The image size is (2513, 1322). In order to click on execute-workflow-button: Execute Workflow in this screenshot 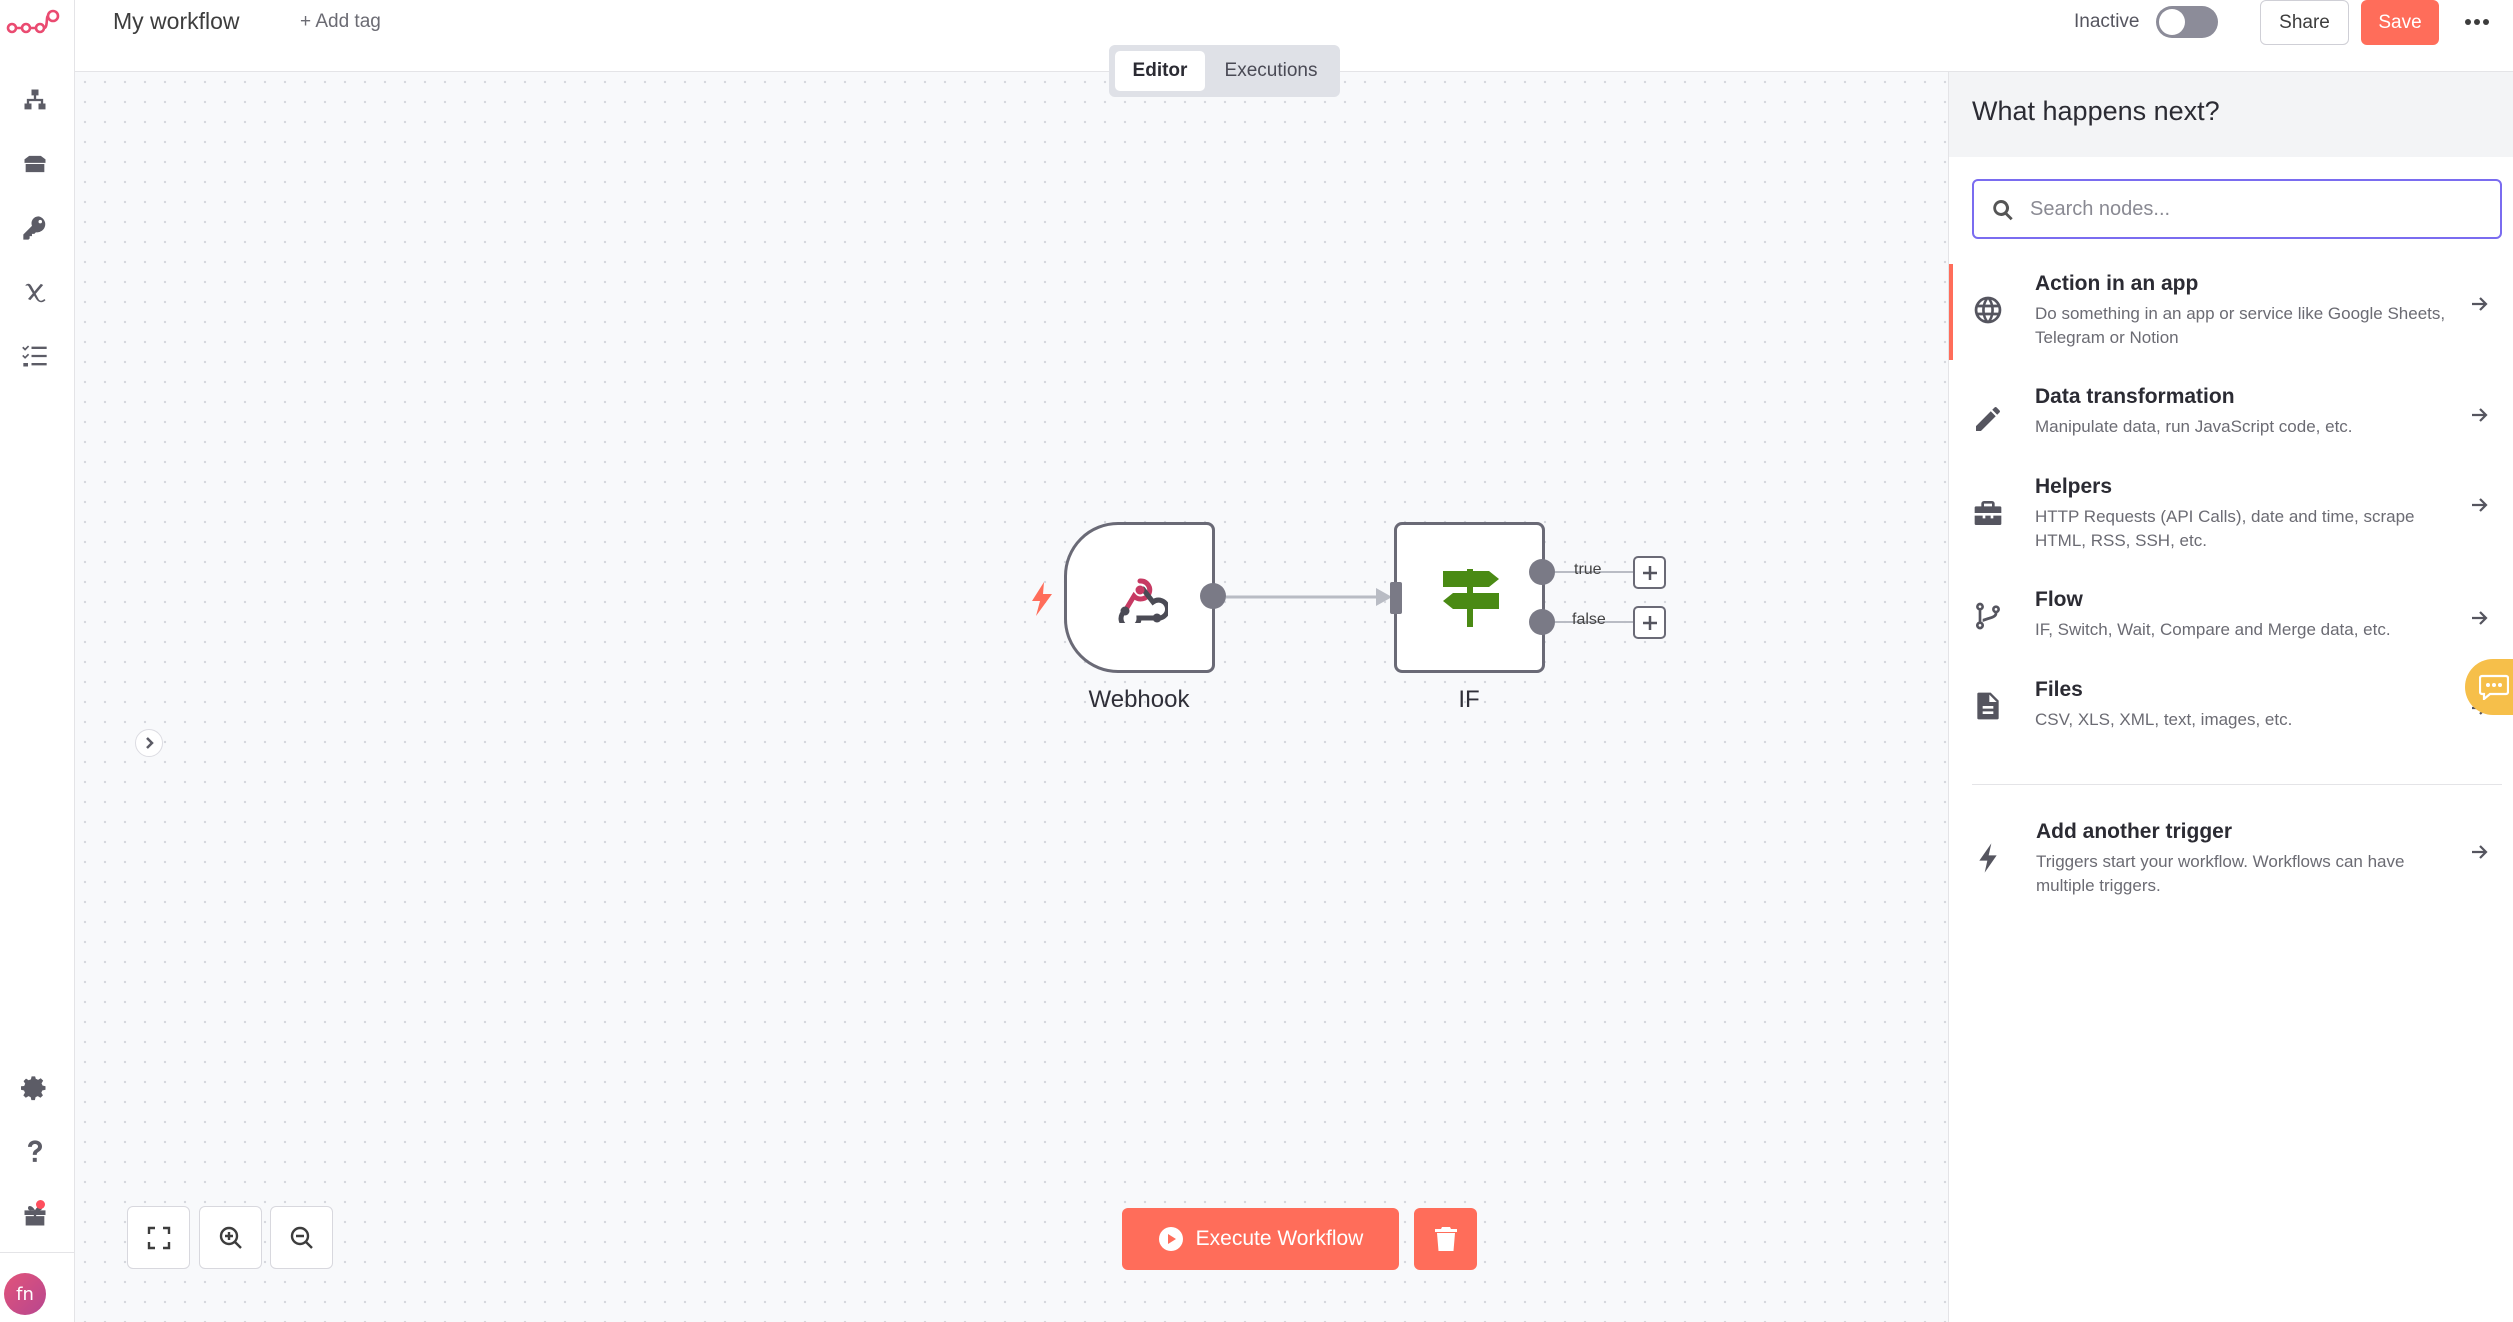, I will do `click(1260, 1239)`.